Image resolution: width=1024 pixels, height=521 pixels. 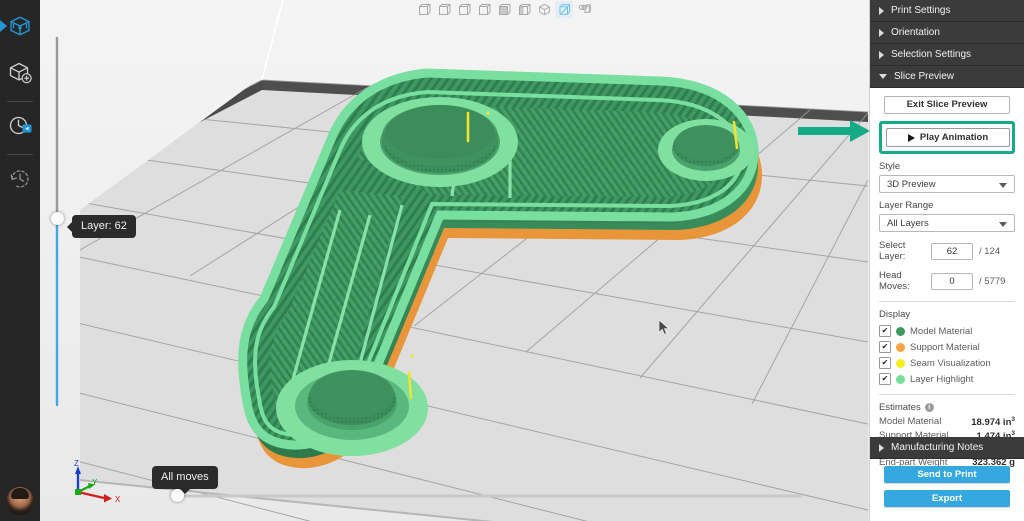 I want to click on svg-text: X, so click(x=118, y=499).